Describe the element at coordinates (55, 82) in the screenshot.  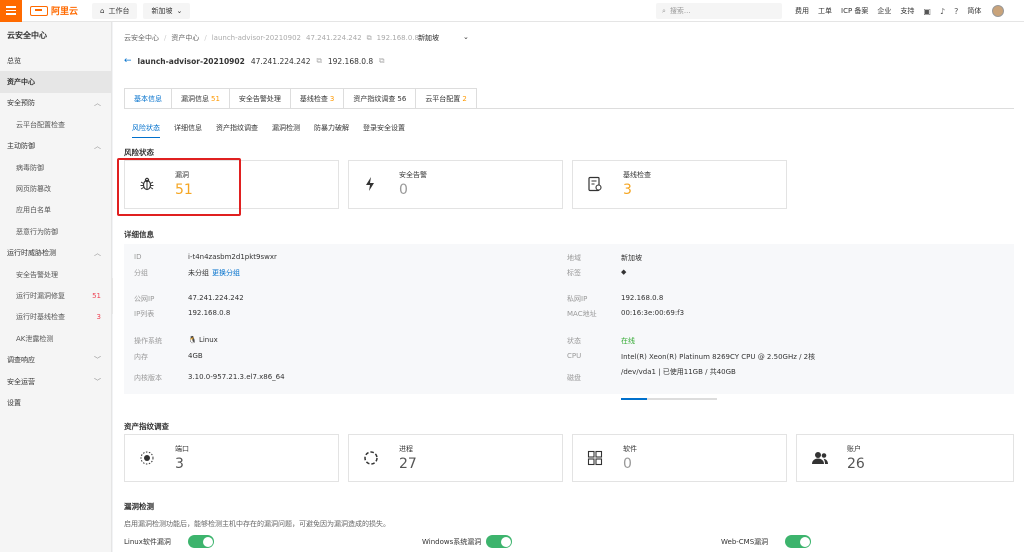
I see `sidebar-item-asset-center: 资产中心` at that location.